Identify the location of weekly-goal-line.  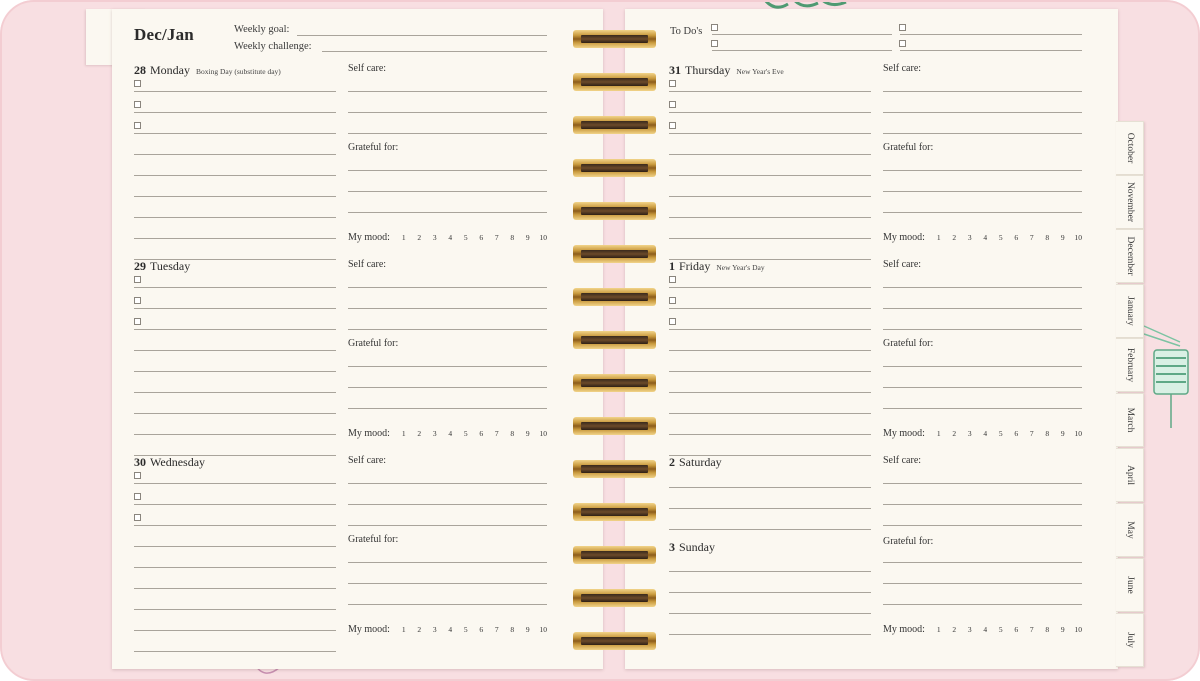
(422, 35).